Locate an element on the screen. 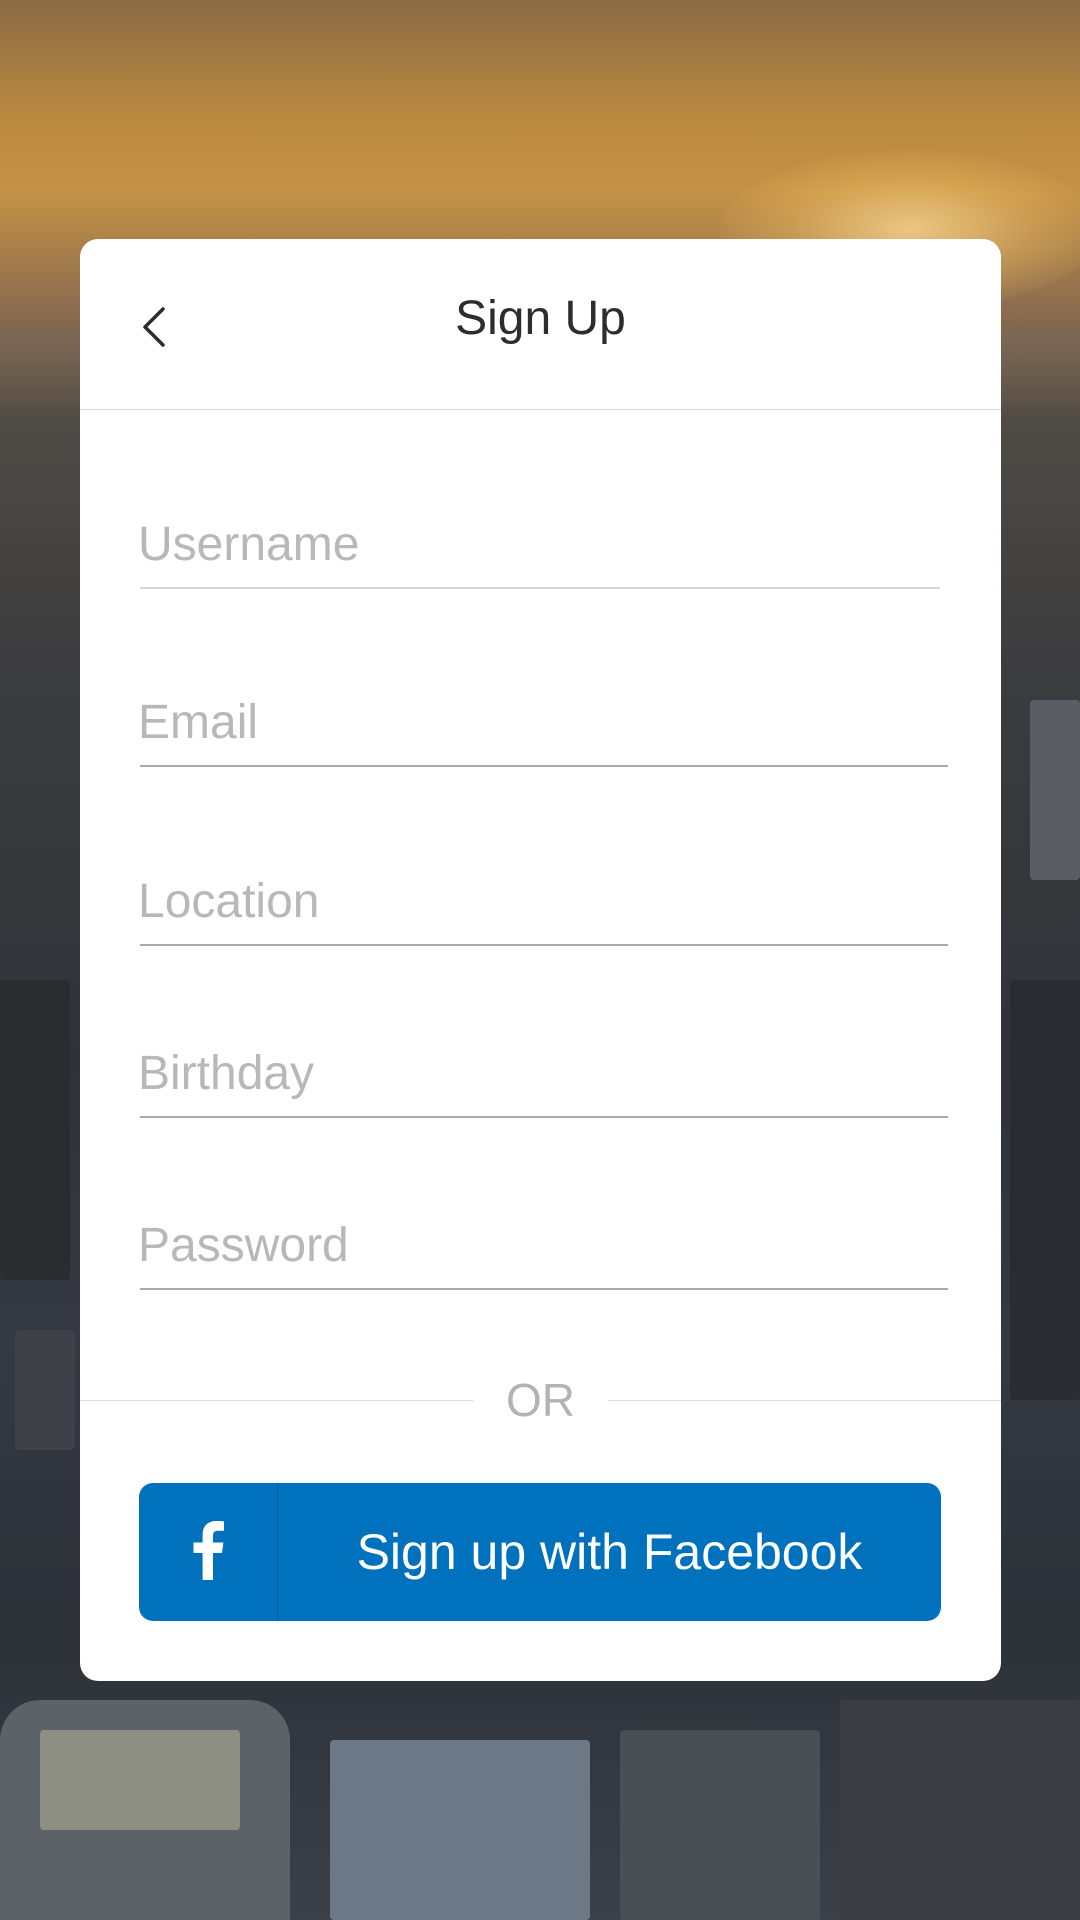 The image size is (1080, 1920). or-divider-label: OR is located at coordinates (540, 1400).